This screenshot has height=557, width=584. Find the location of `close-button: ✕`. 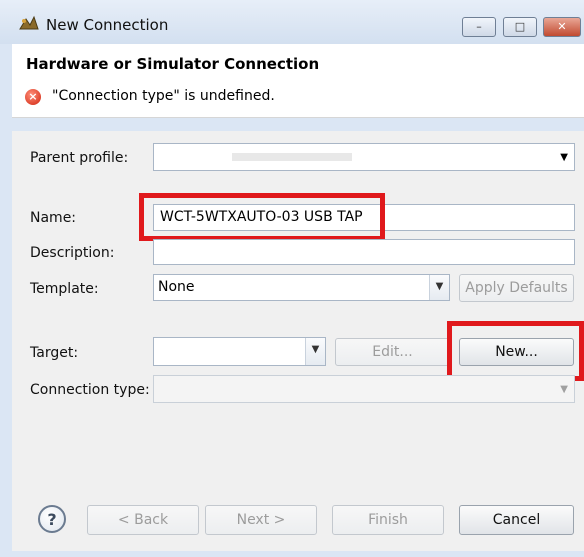

close-button: ✕ is located at coordinates (562, 27).